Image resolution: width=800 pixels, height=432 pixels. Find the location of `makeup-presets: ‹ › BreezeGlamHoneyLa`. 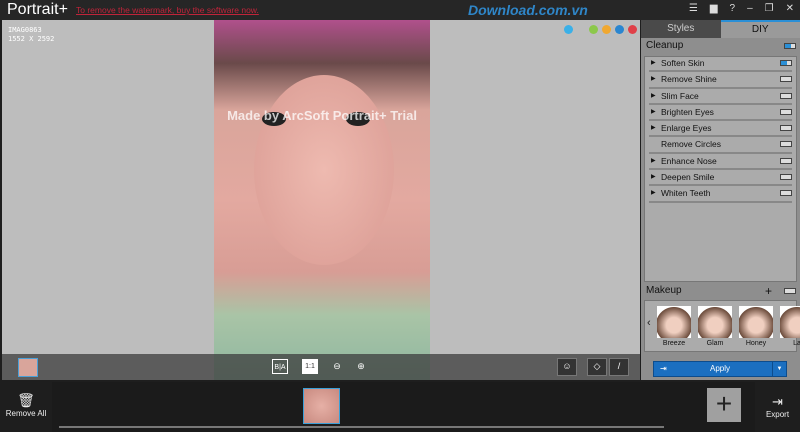

makeup-presets: ‹ › BreezeGlamHoneyLa is located at coordinates (722, 326).